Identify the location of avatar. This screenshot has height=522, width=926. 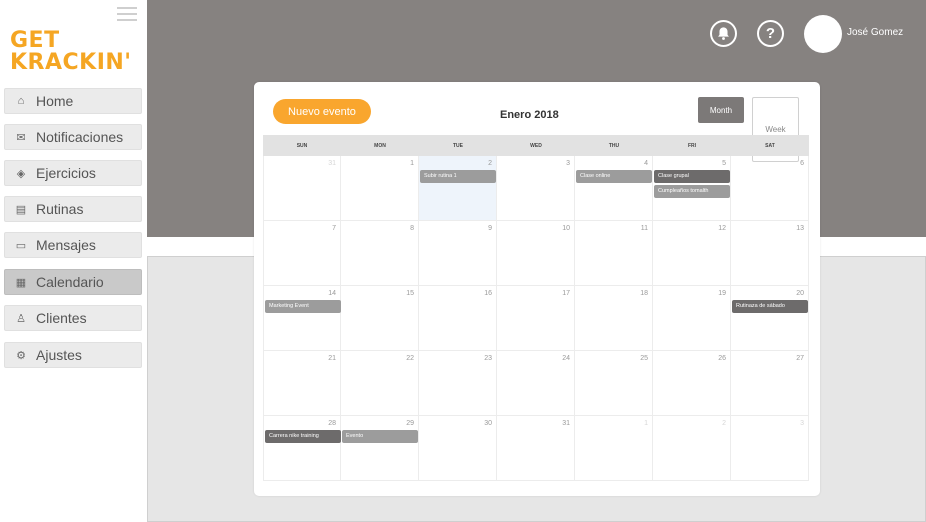
(823, 34).